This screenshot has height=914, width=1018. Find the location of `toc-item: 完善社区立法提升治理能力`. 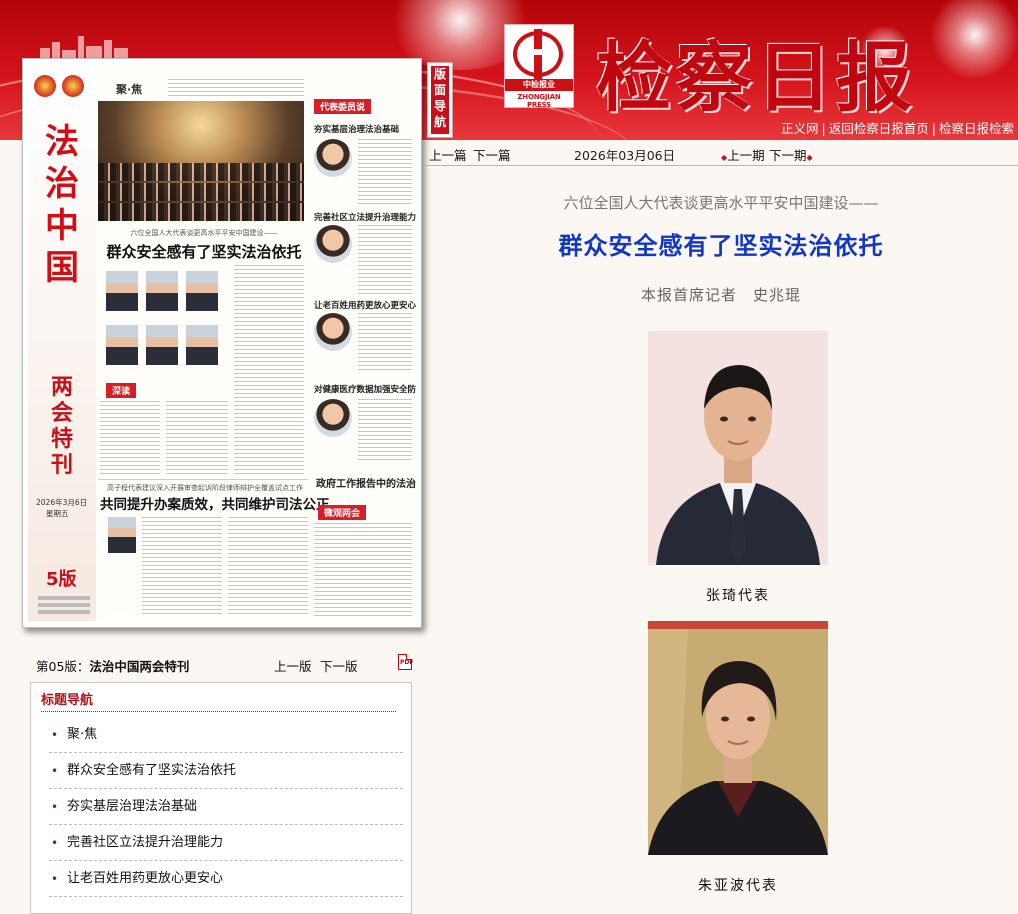

toc-item: 完善社区立法提升治理能力 is located at coordinates (226, 843).